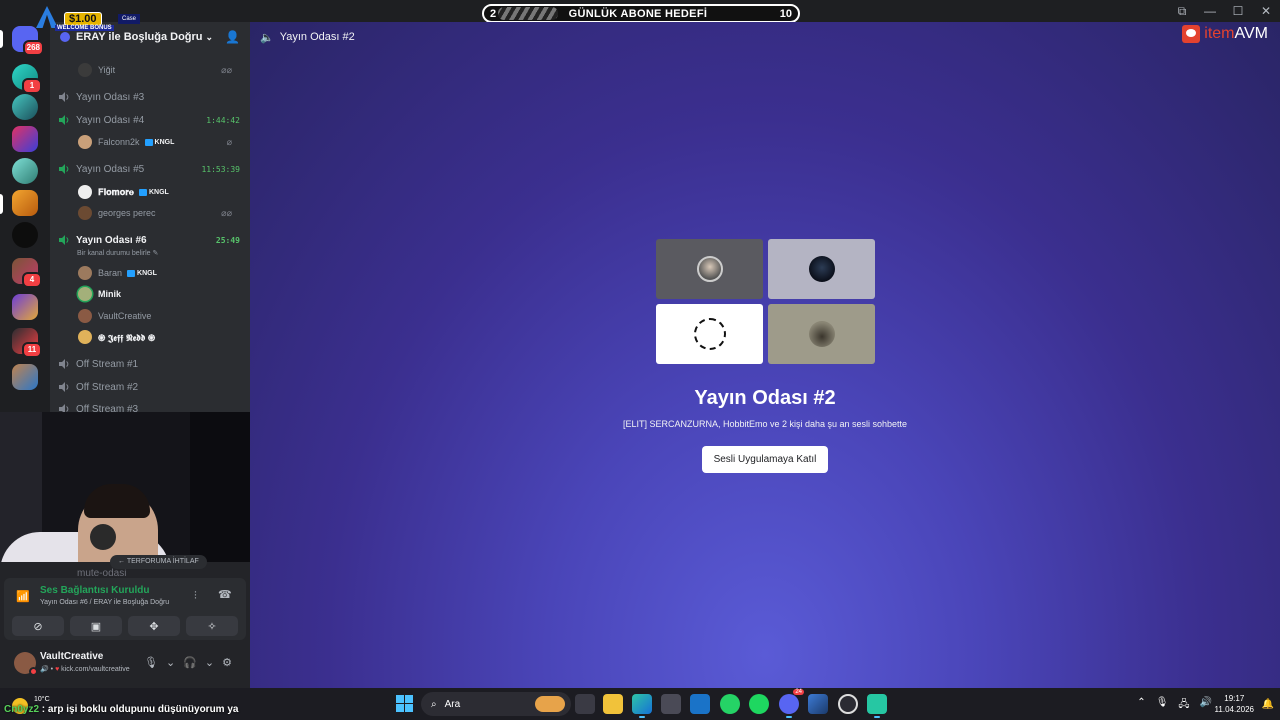 The width and height of the screenshot is (1280, 720). I want to click on channel-title: Yayın Odası #2, so click(317, 37).